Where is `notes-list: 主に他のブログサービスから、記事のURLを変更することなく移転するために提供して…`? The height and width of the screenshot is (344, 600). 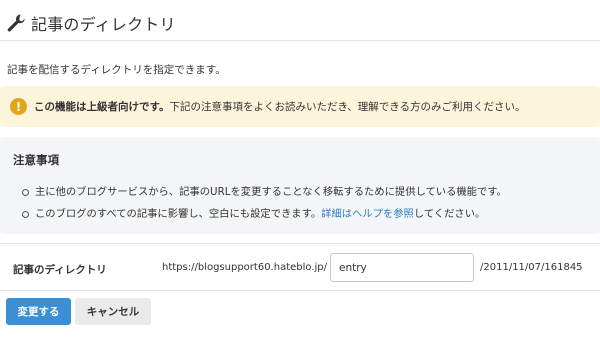
notes-list: 主に他のブログサービスから、記事のURLを変更することなく移転するために提供して… is located at coordinates (264, 203).